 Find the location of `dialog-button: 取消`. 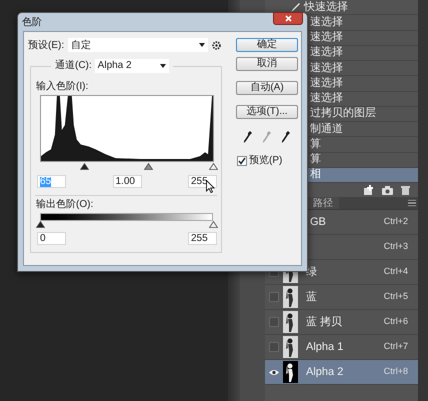

dialog-button: 取消 is located at coordinates (267, 64).